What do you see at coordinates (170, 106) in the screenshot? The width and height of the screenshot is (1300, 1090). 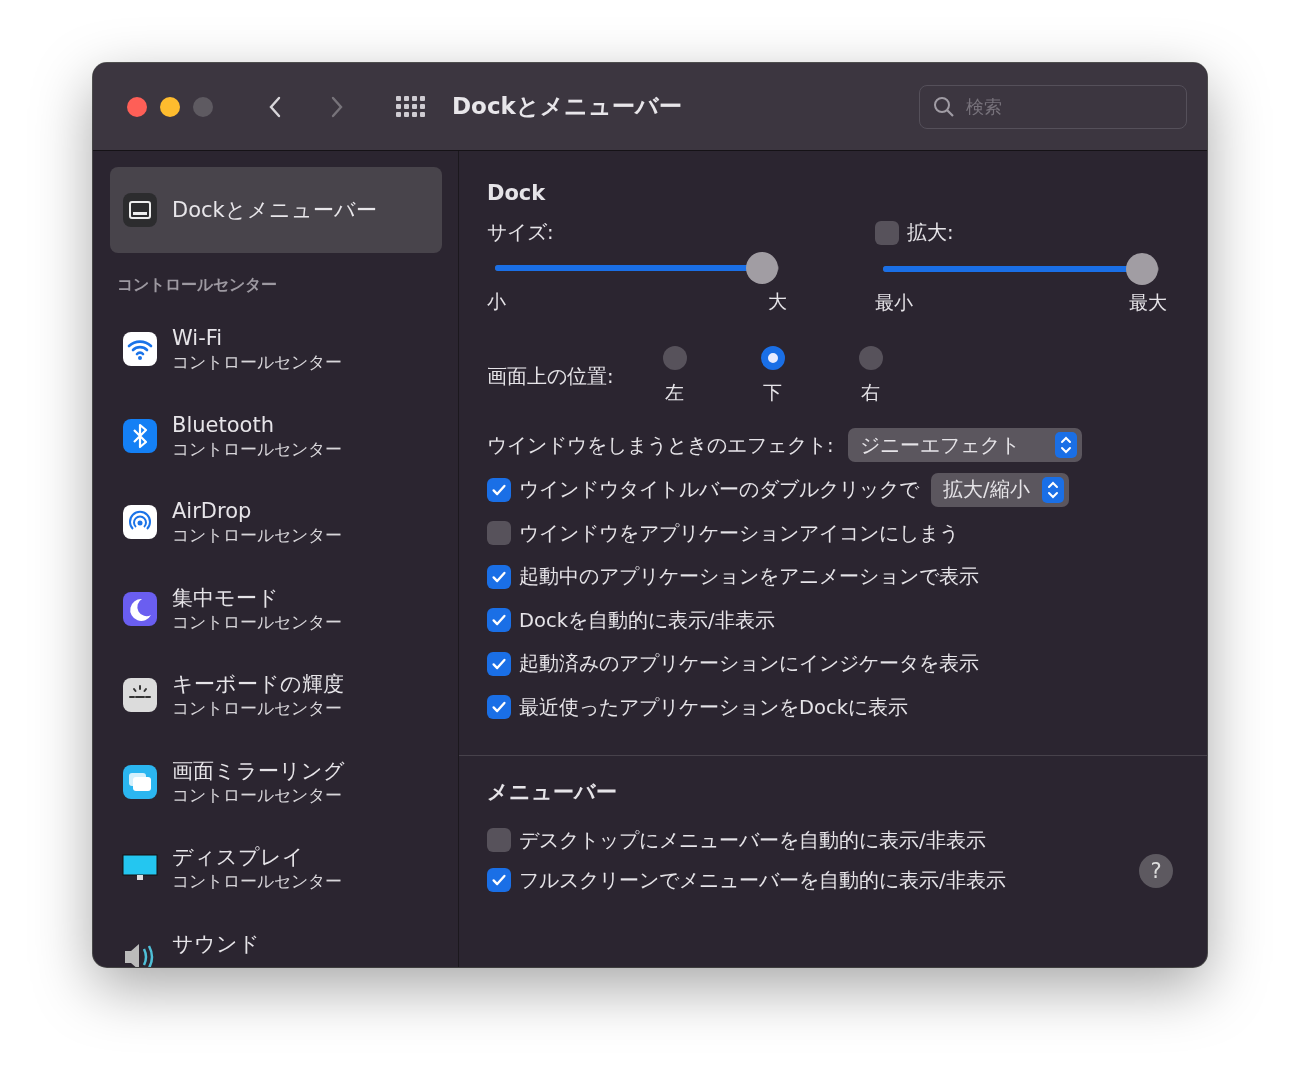 I see `minimize-button` at bounding box center [170, 106].